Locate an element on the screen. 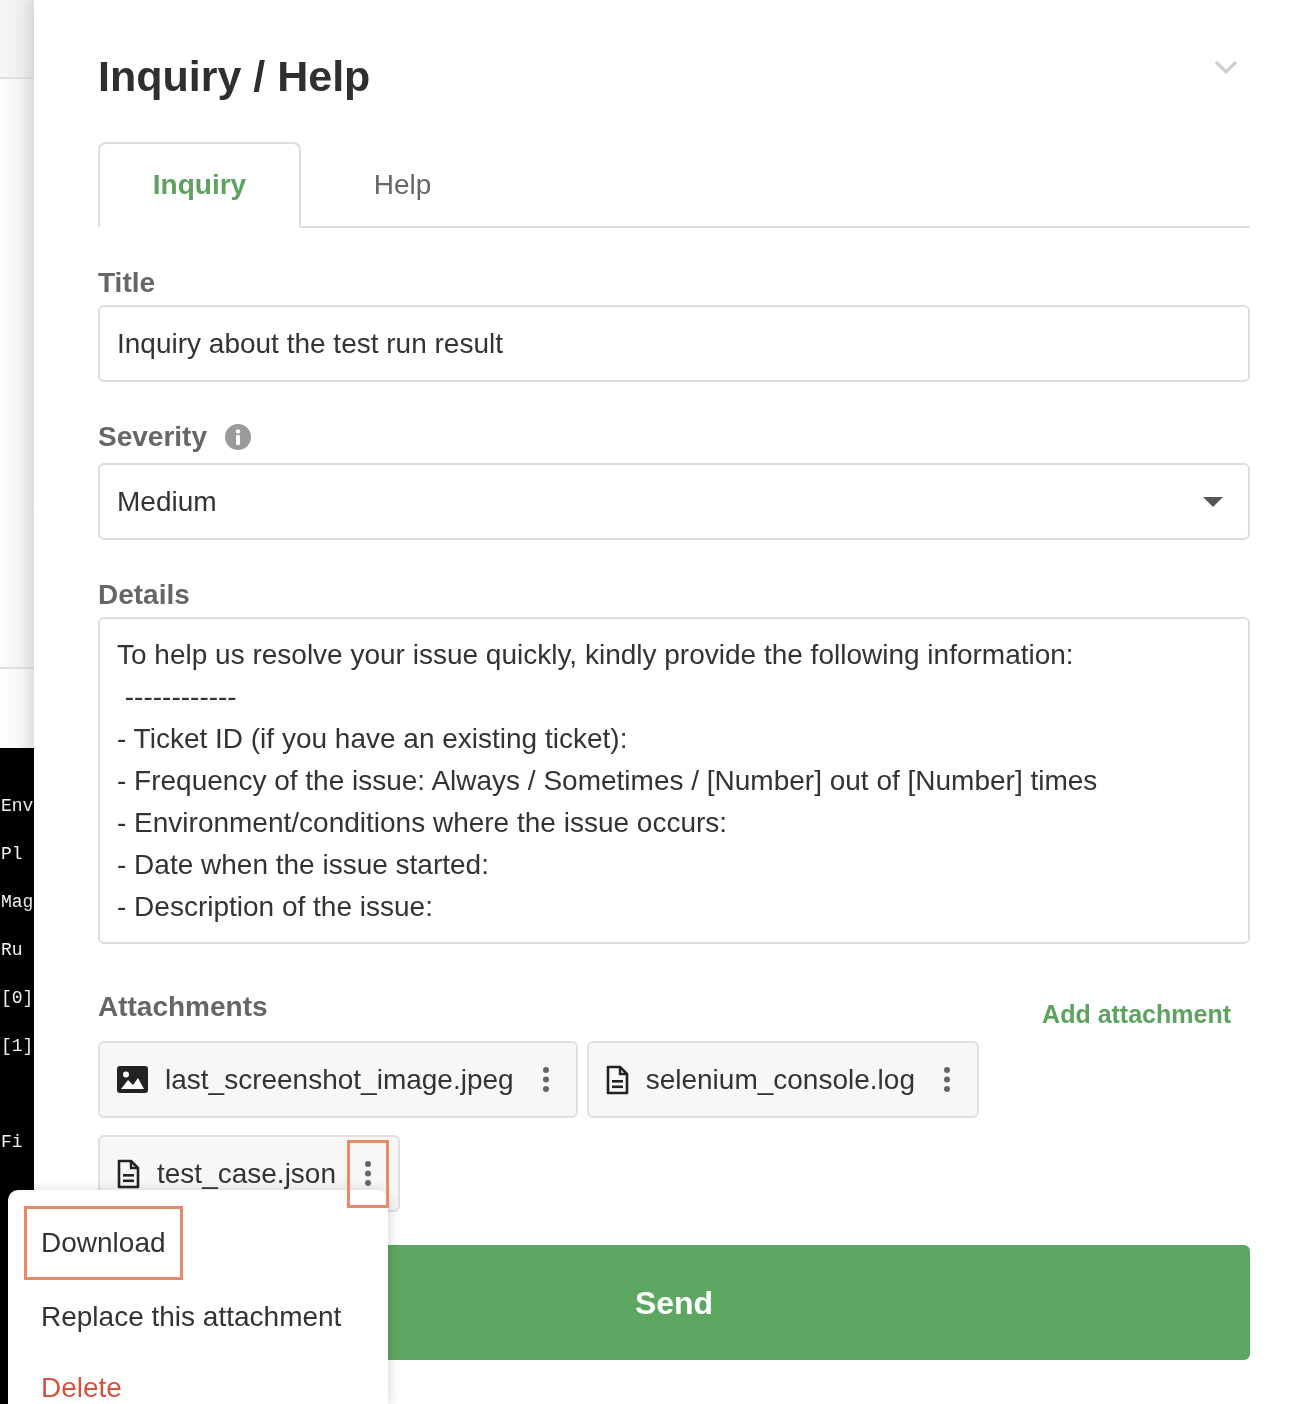 The height and width of the screenshot is (1404, 1312). image-icon is located at coordinates (132, 1079).